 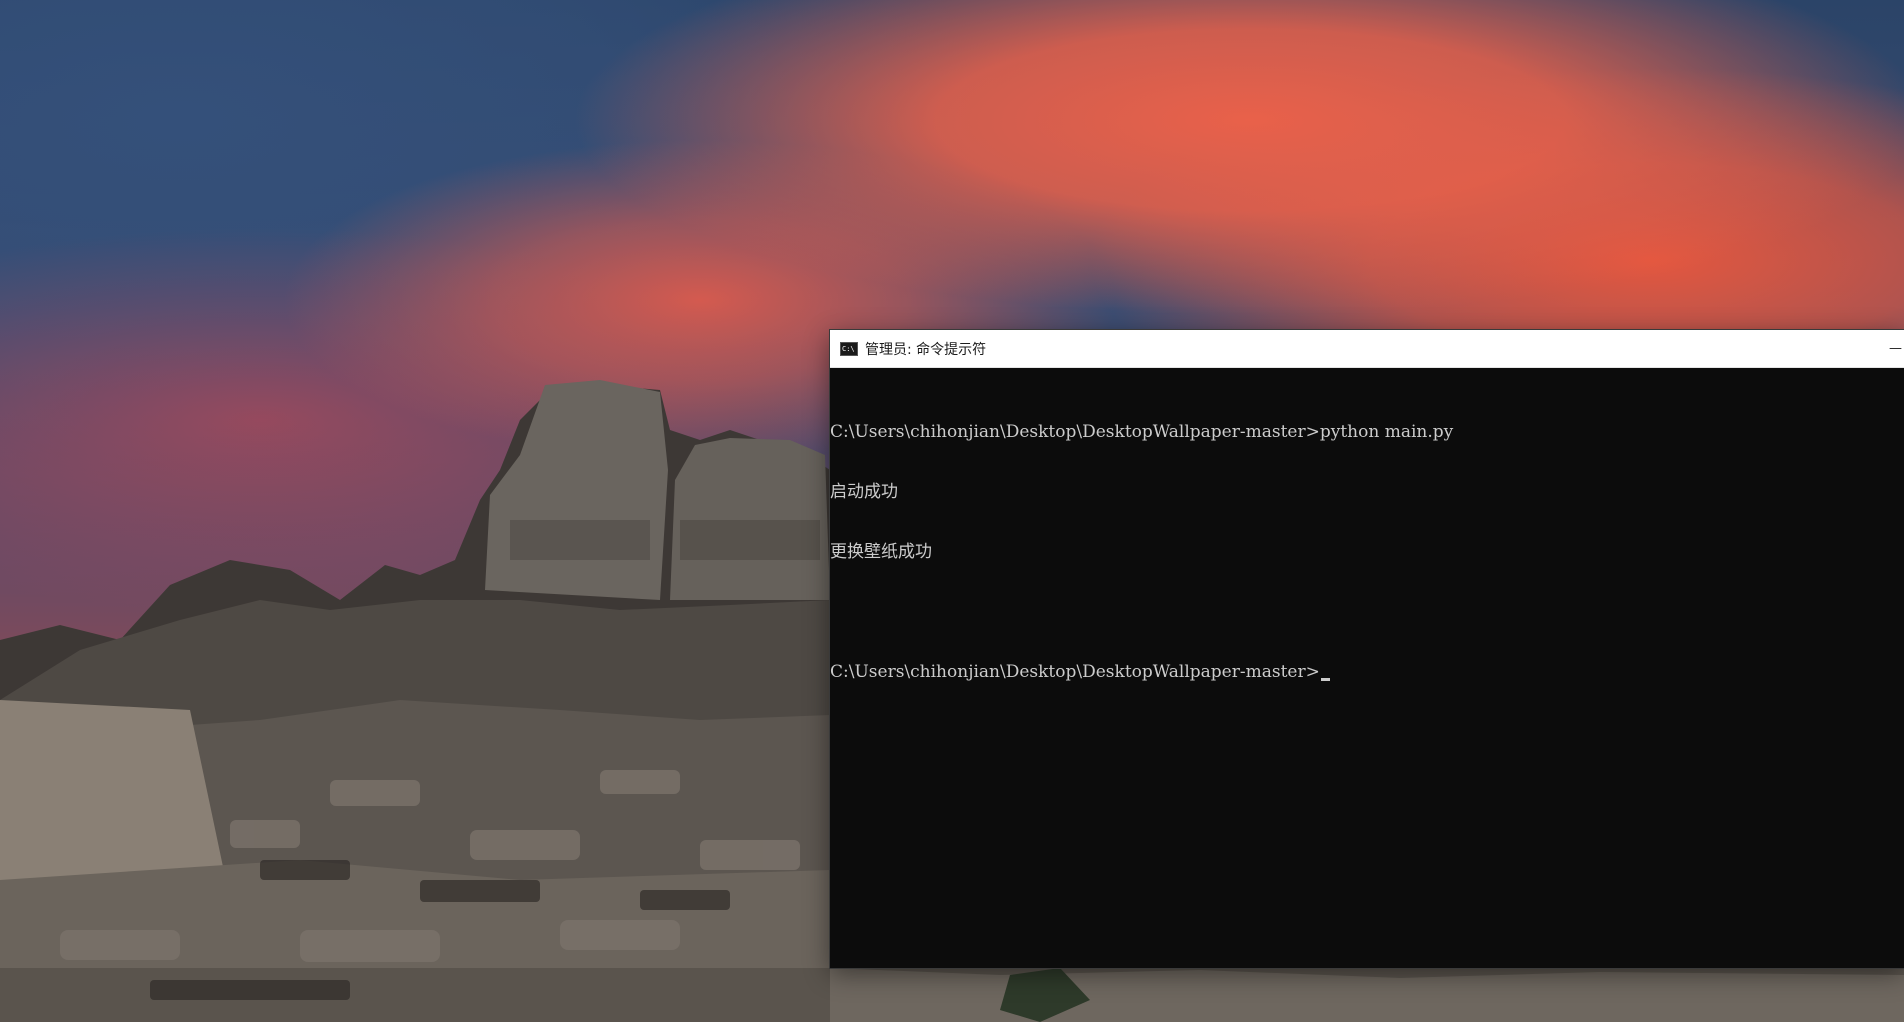 What do you see at coordinates (1325, 679) in the screenshot?
I see `text-cursor` at bounding box center [1325, 679].